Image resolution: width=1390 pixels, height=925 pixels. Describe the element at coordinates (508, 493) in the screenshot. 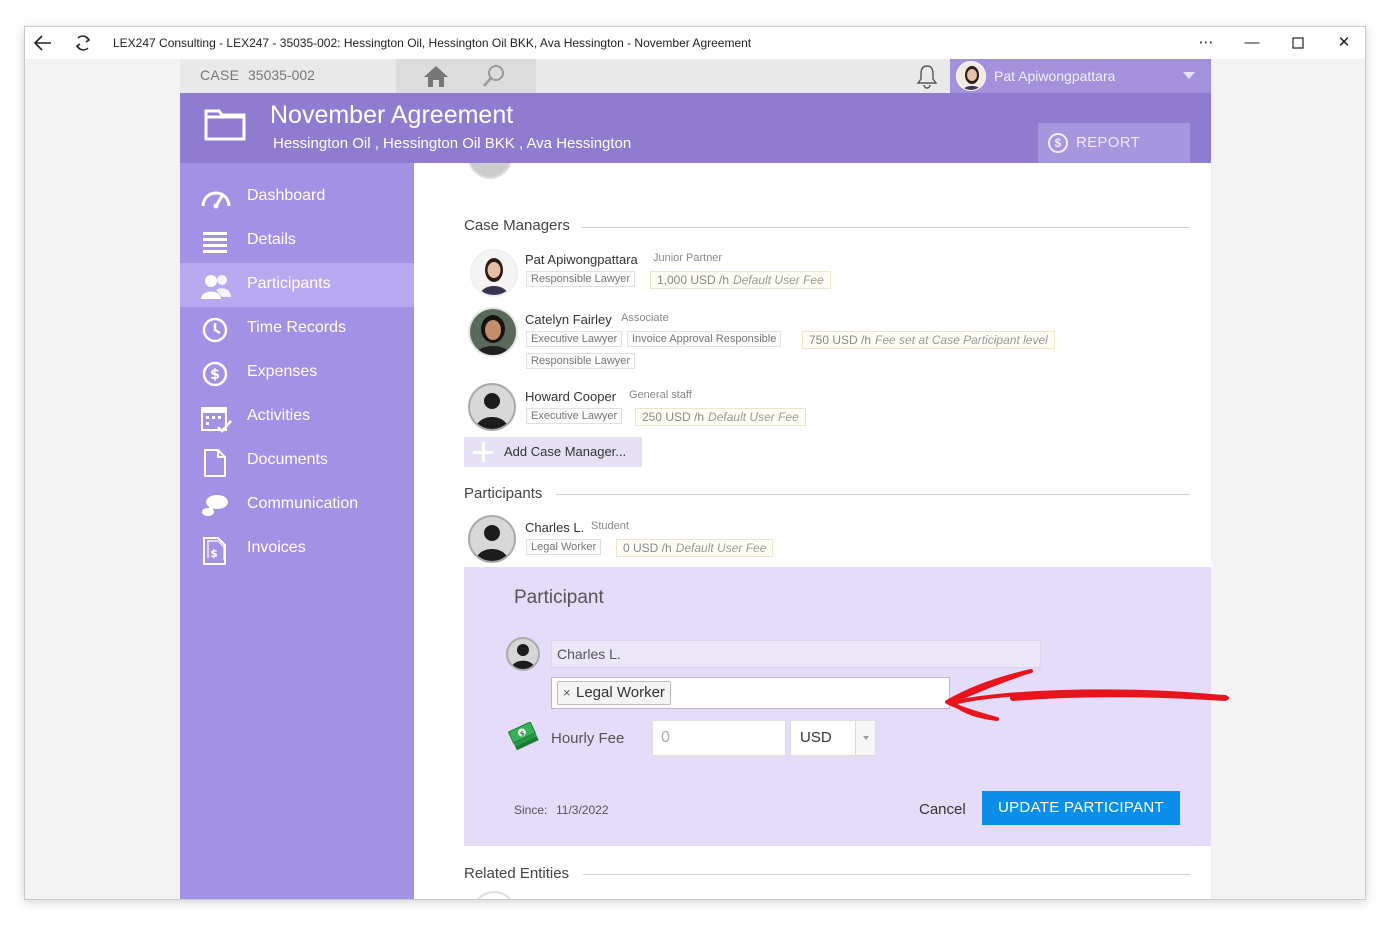

I see `participants-heading: Participants` at that location.